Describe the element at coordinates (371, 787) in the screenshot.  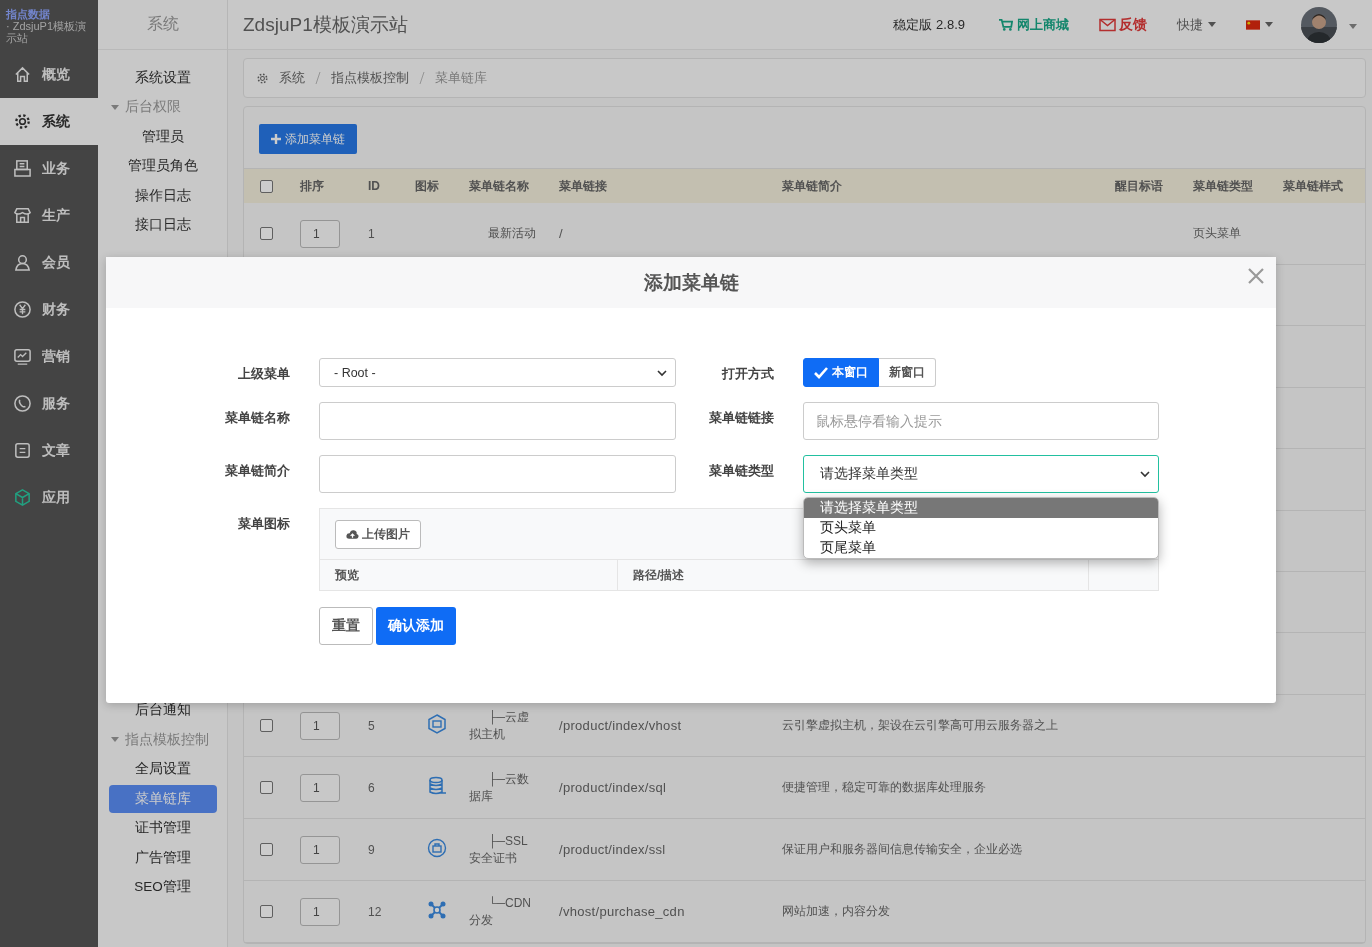
I see `table-cell-text: 6` at that location.